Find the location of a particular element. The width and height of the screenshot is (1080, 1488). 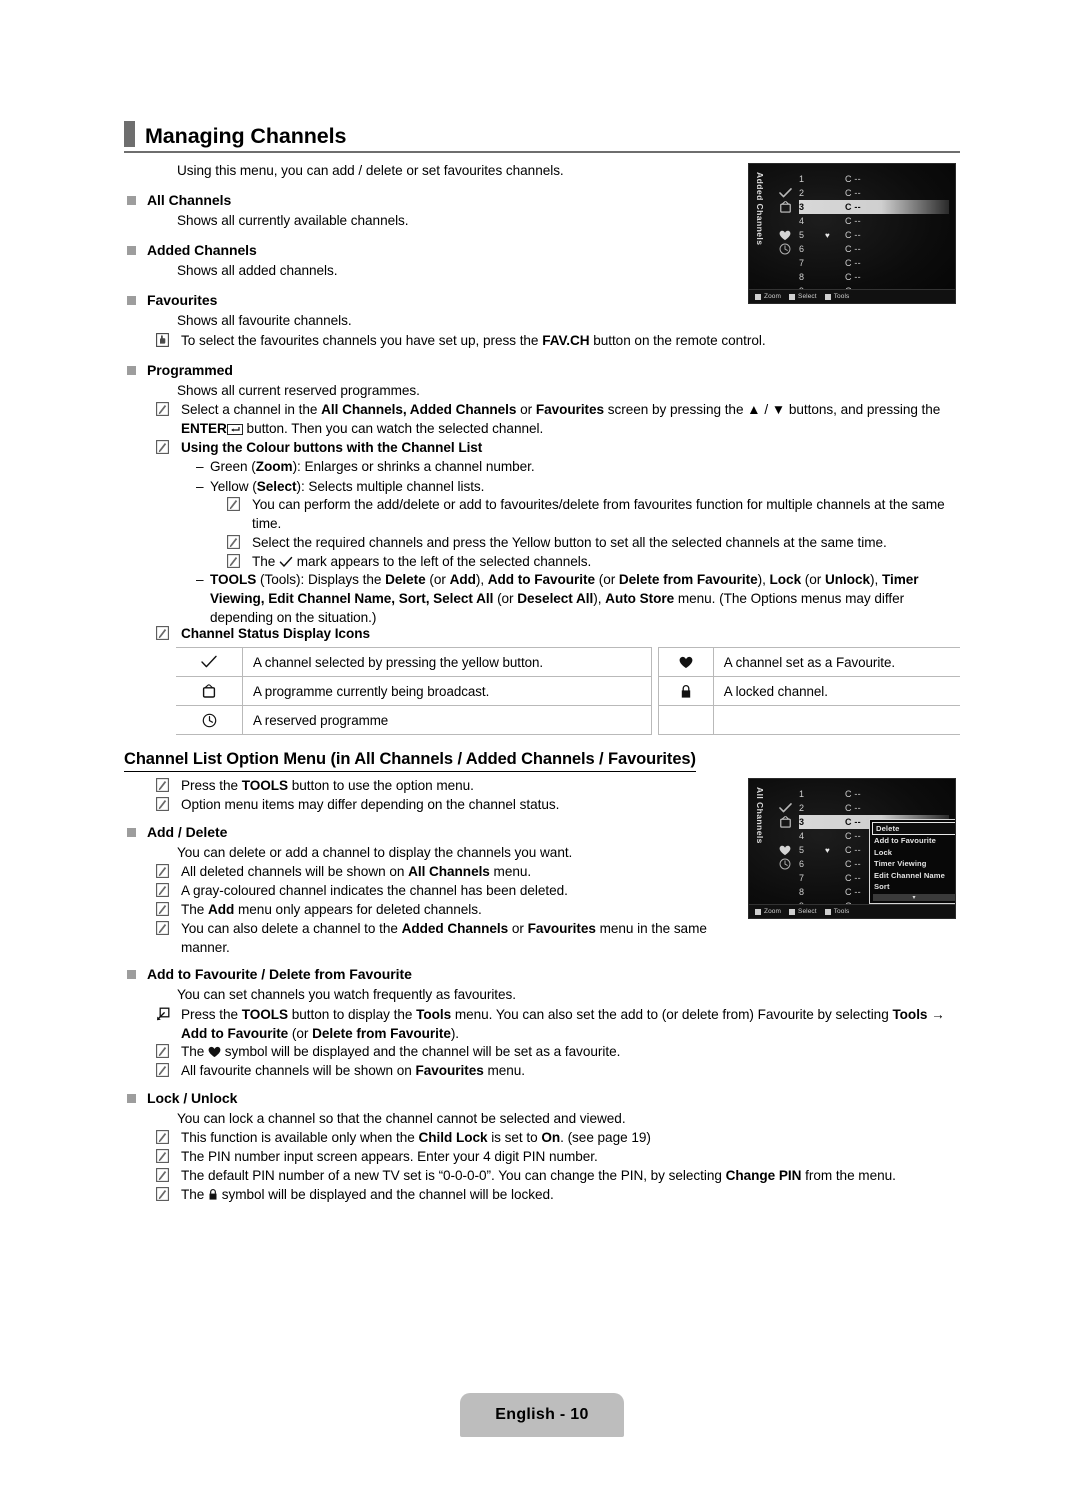

tv-option-sort: Sort is located at coordinates (912, 887).